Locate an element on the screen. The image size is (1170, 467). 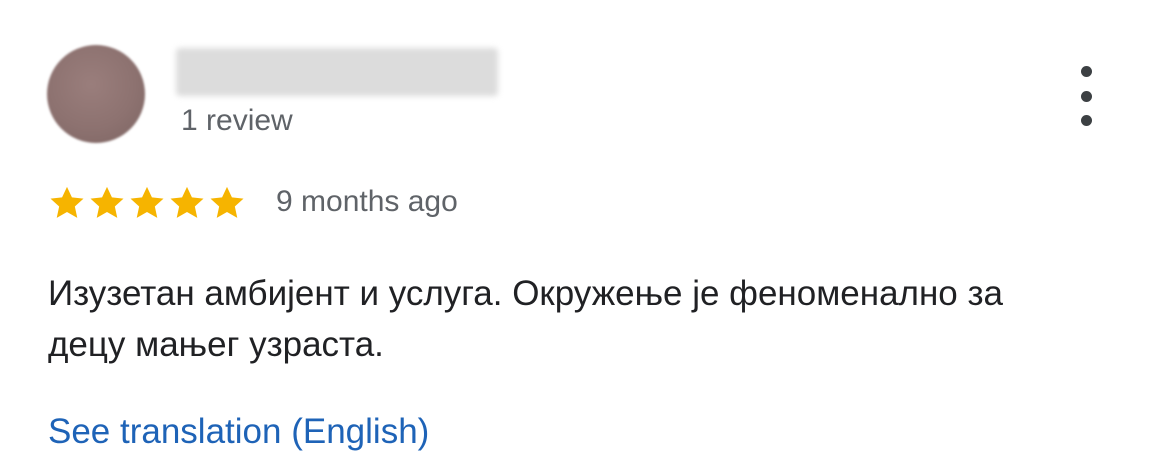
reviewer-name is located at coordinates (337, 72).